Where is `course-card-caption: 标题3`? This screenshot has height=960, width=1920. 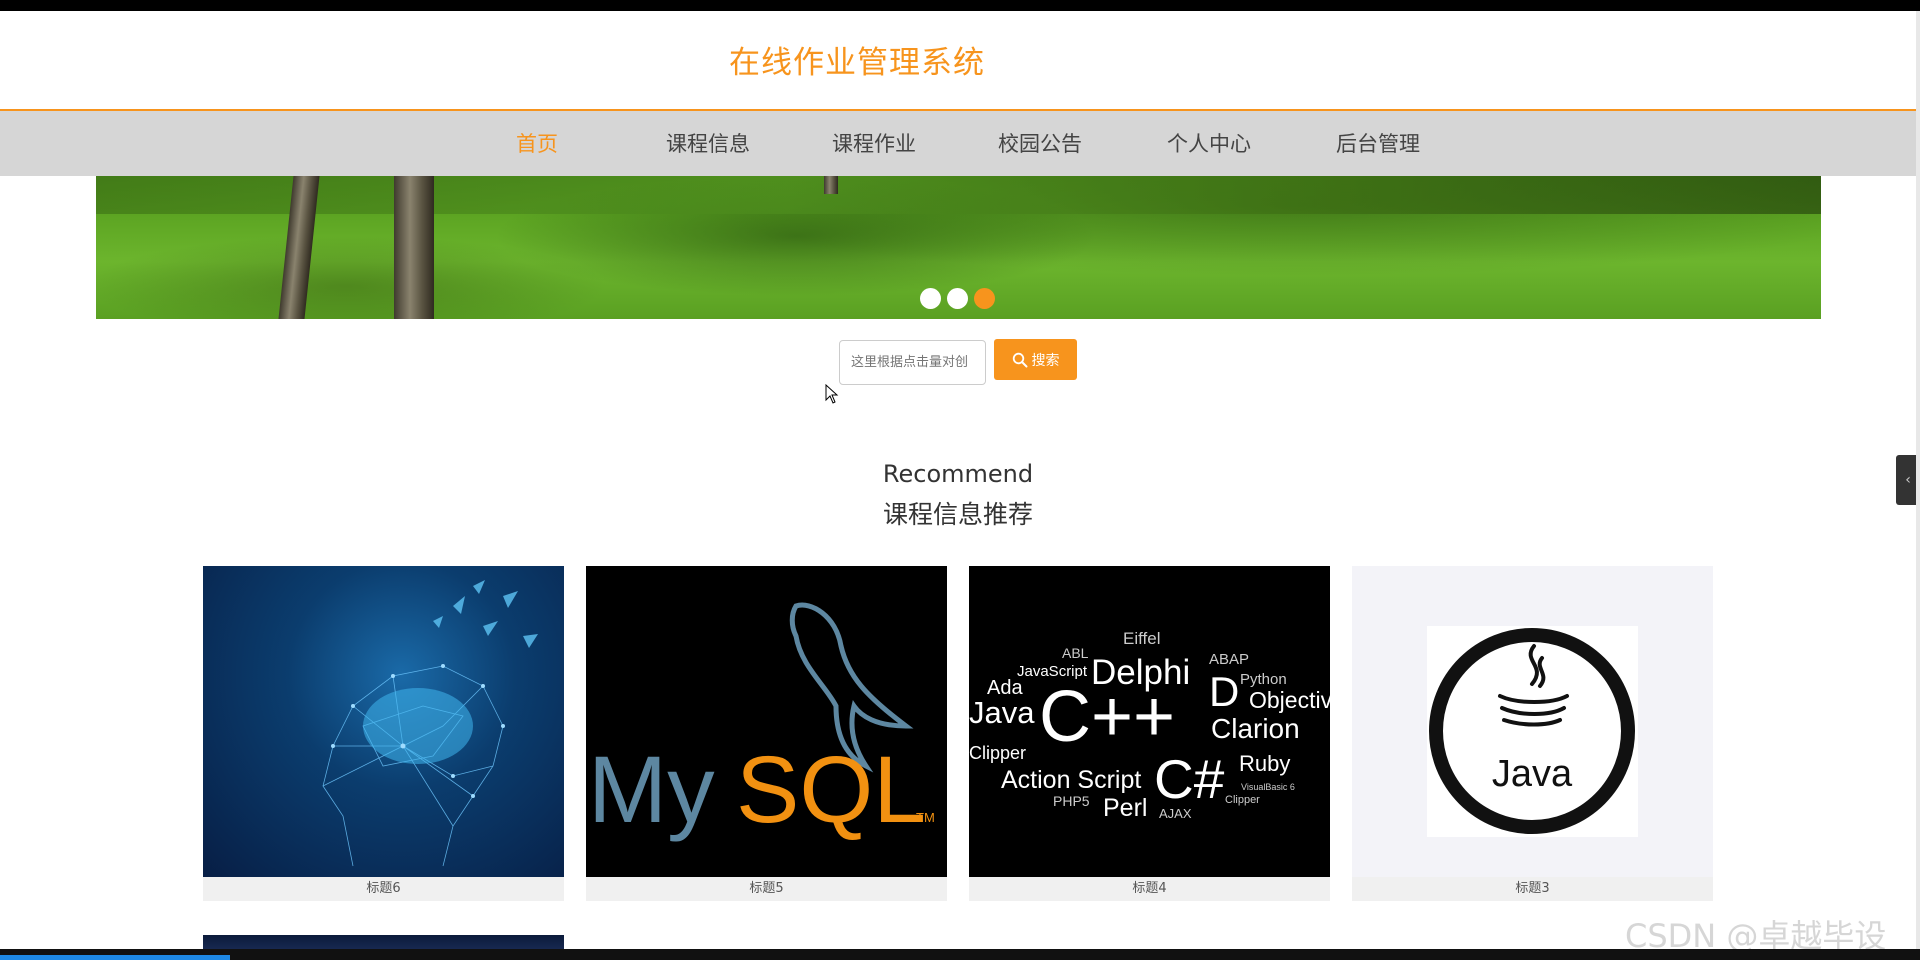
course-card-caption: 标题3 is located at coordinates (1532, 889).